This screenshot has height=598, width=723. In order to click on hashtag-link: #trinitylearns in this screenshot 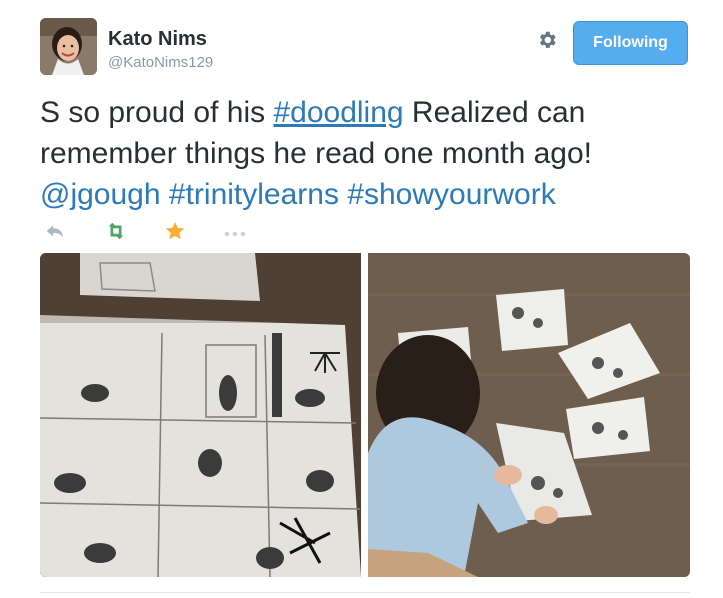, I will do `click(254, 194)`.